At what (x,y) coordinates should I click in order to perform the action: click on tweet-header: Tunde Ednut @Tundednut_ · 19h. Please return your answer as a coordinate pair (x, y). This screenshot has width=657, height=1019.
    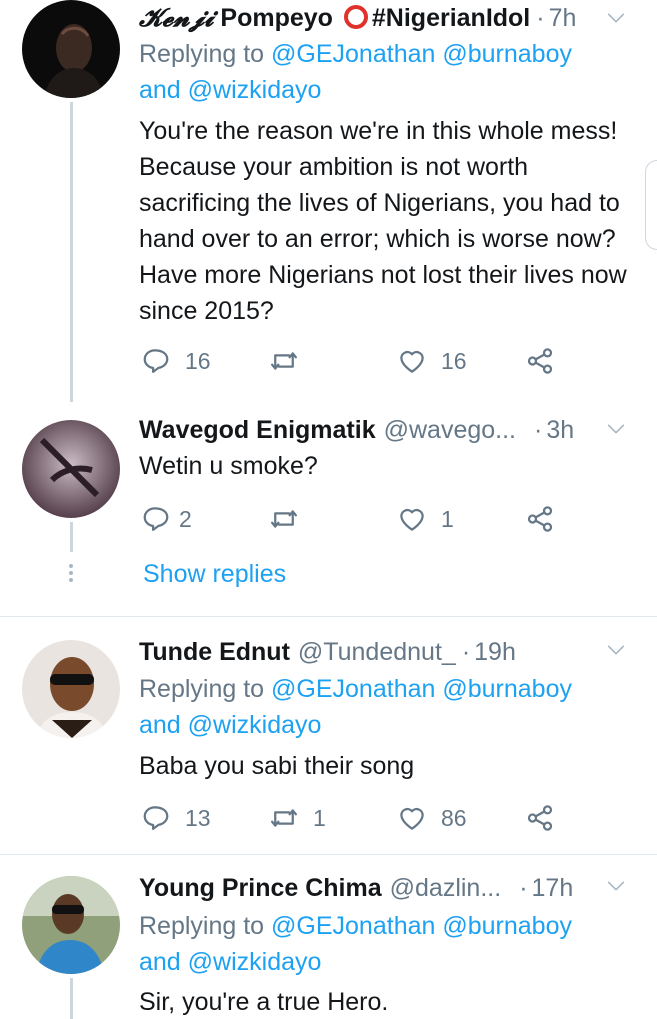
    Looking at the image, I should click on (327, 652).